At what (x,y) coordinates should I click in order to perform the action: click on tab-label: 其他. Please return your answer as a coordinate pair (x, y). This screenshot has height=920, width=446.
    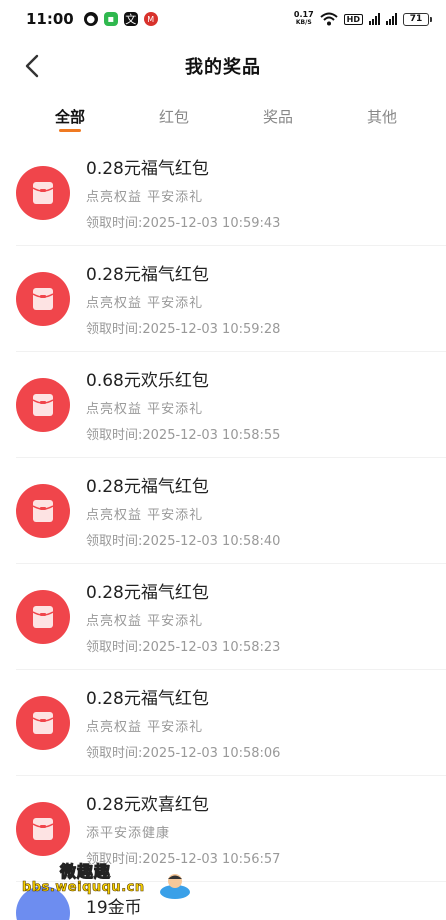
    Looking at the image, I should click on (381, 116).